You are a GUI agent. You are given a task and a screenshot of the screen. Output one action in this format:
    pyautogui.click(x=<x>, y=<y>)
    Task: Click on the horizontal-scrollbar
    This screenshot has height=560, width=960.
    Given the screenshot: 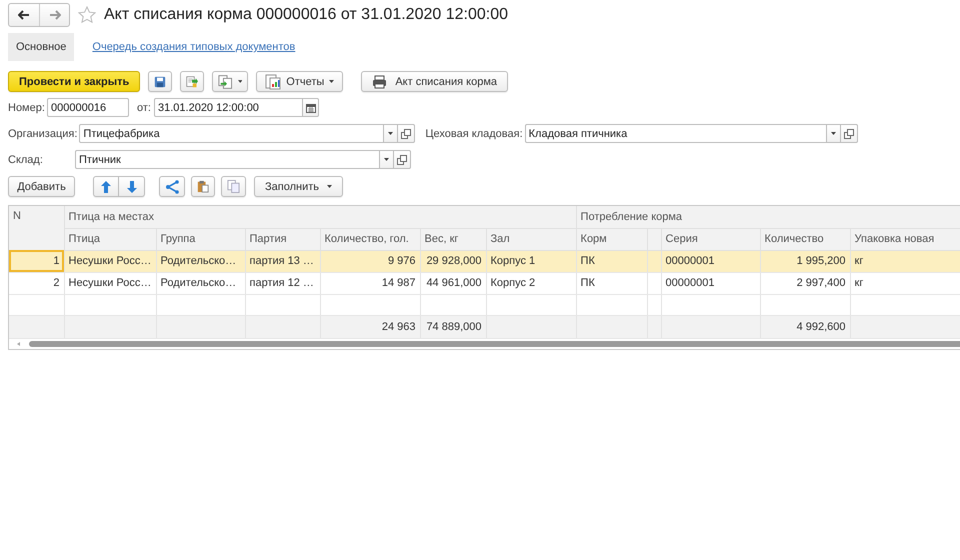 What is the action you would take?
    pyautogui.click(x=484, y=343)
    